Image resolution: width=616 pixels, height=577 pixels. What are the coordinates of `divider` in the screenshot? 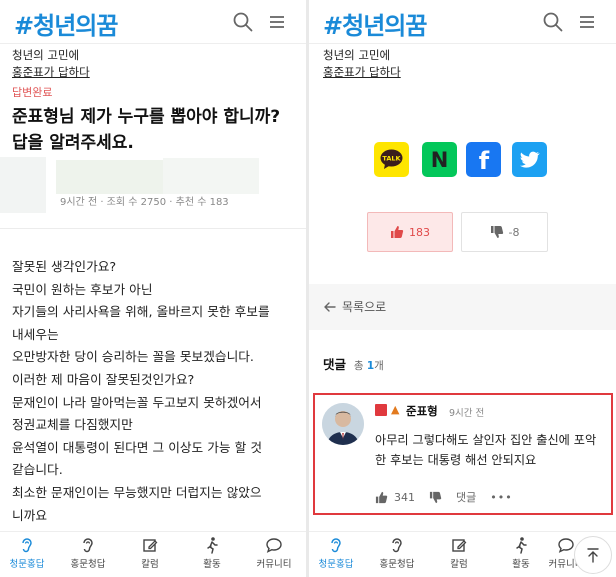 It's located at (153, 228).